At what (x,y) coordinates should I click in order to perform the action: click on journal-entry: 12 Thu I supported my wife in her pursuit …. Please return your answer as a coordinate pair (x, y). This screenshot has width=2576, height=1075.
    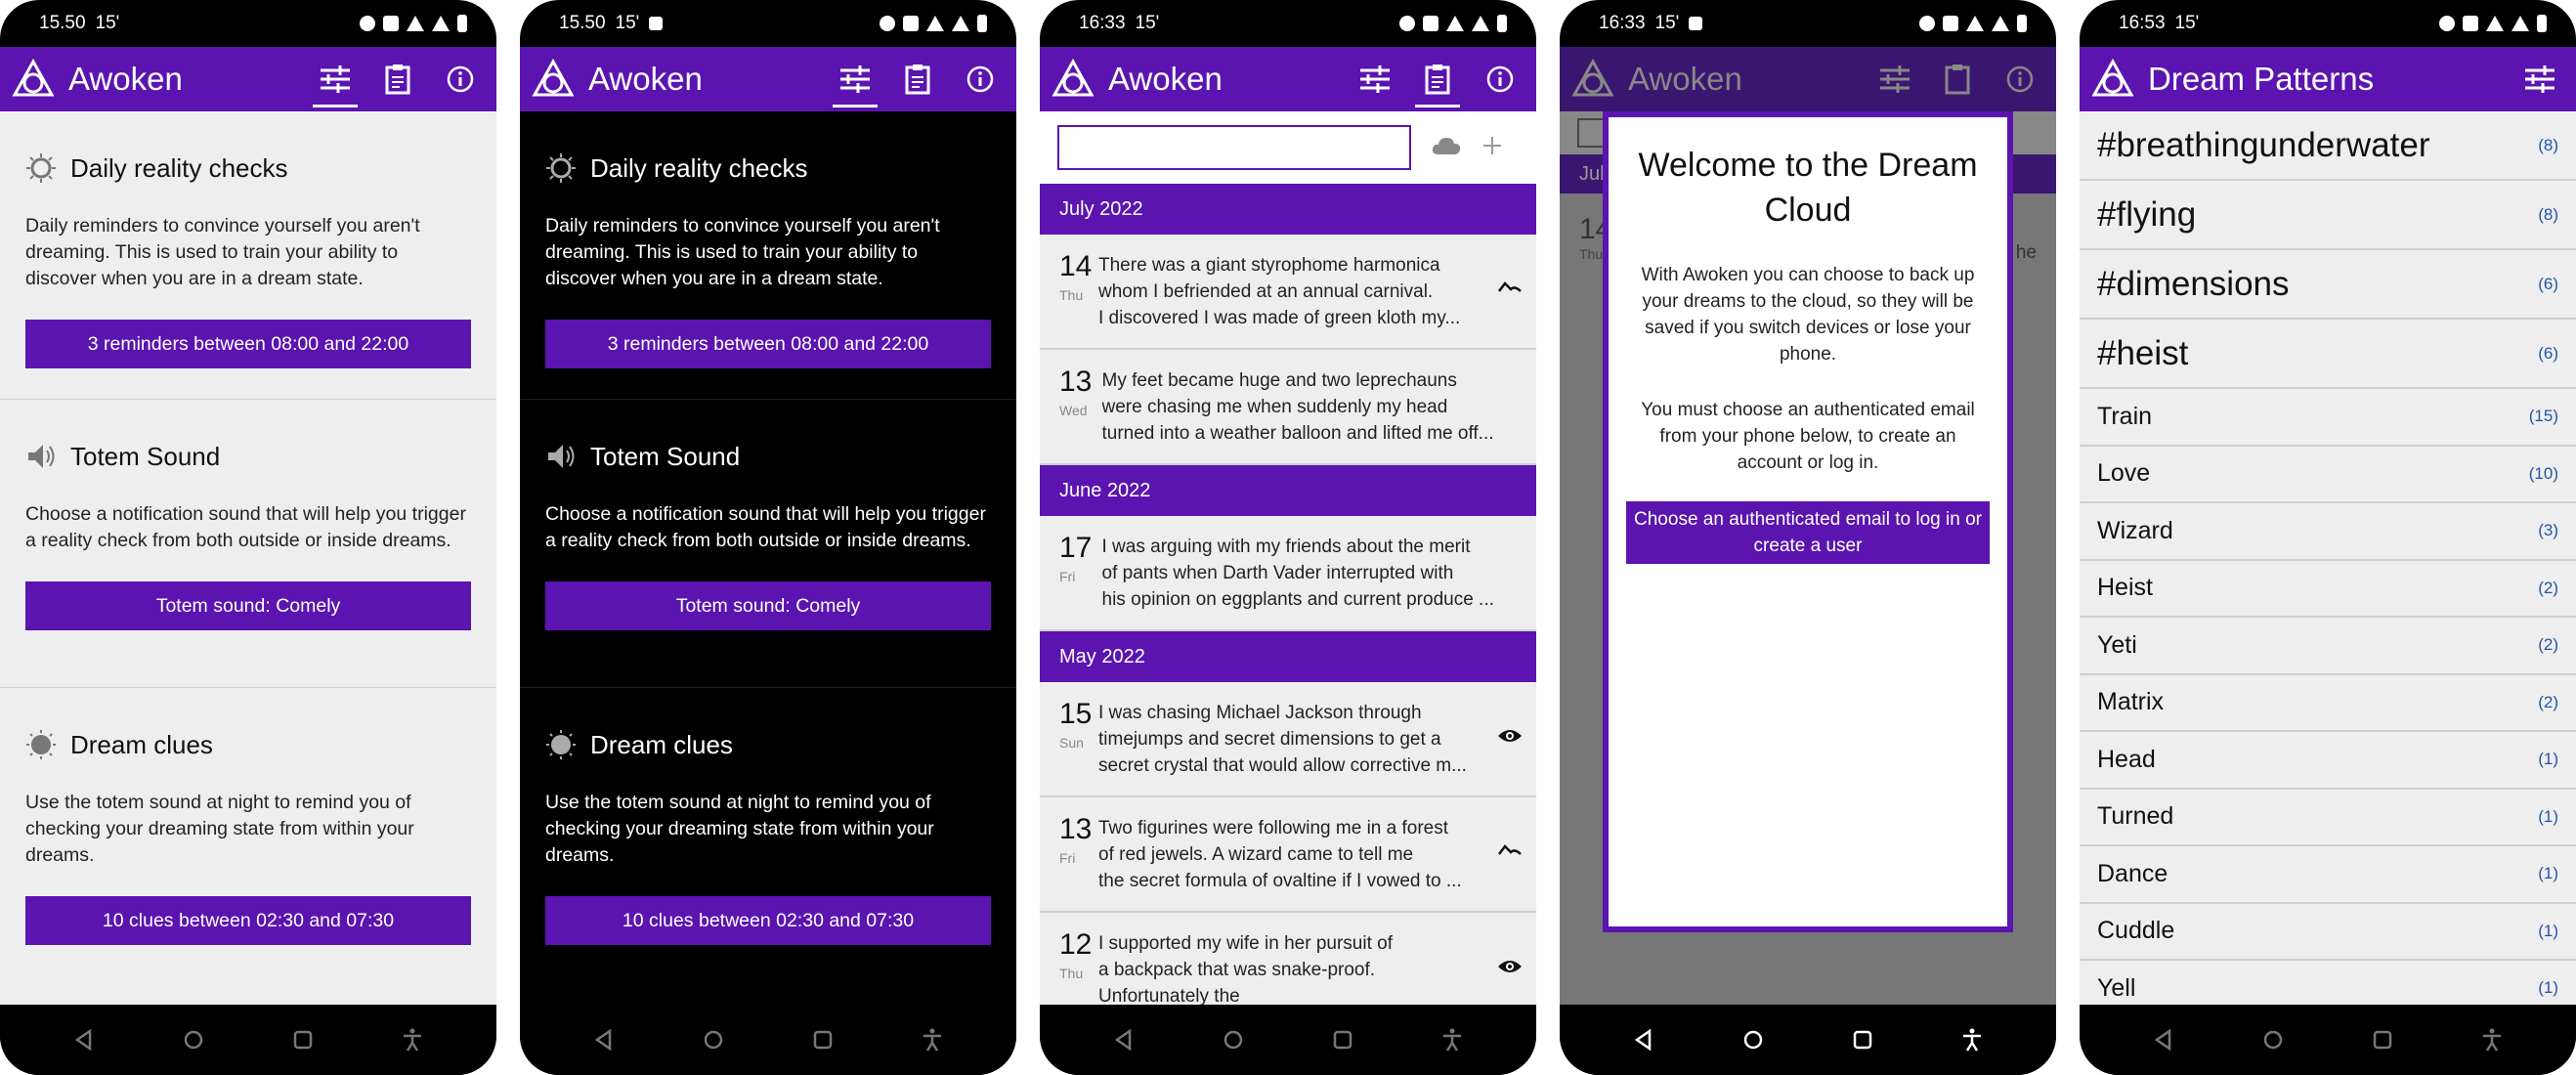
    Looking at the image, I should click on (1288, 959).